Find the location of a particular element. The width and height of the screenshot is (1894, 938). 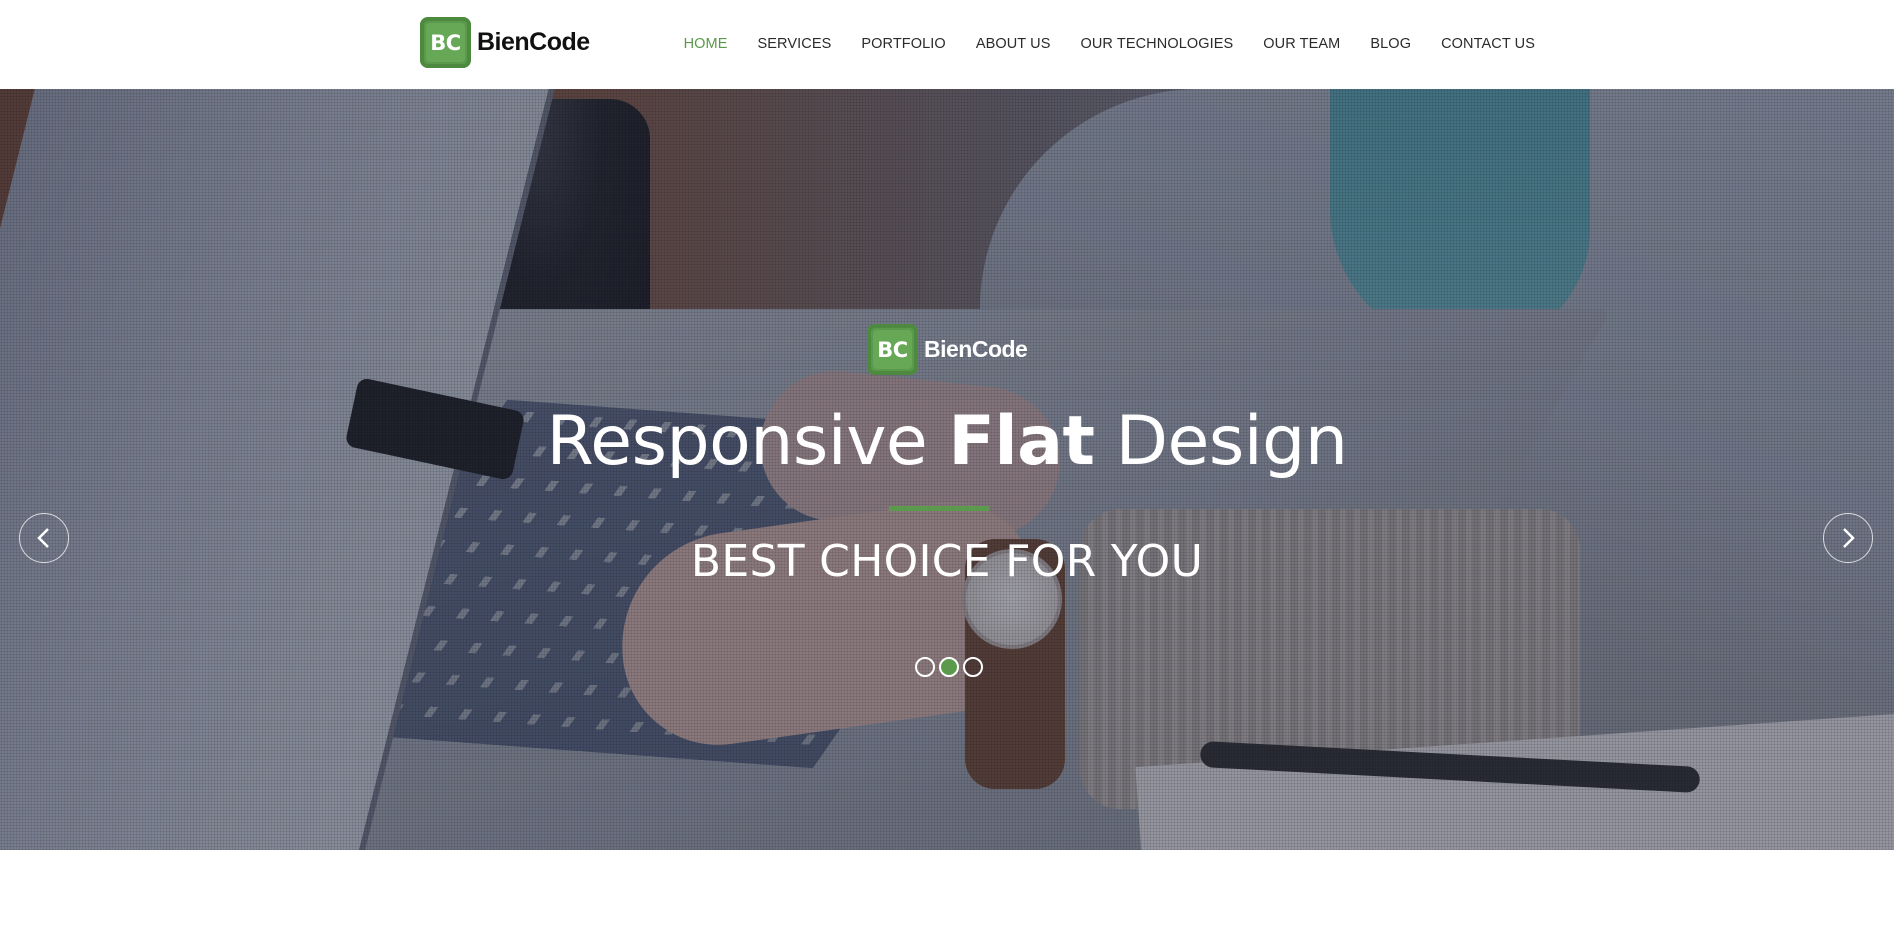

nav-item-blog: BLOG is located at coordinates (1390, 44).